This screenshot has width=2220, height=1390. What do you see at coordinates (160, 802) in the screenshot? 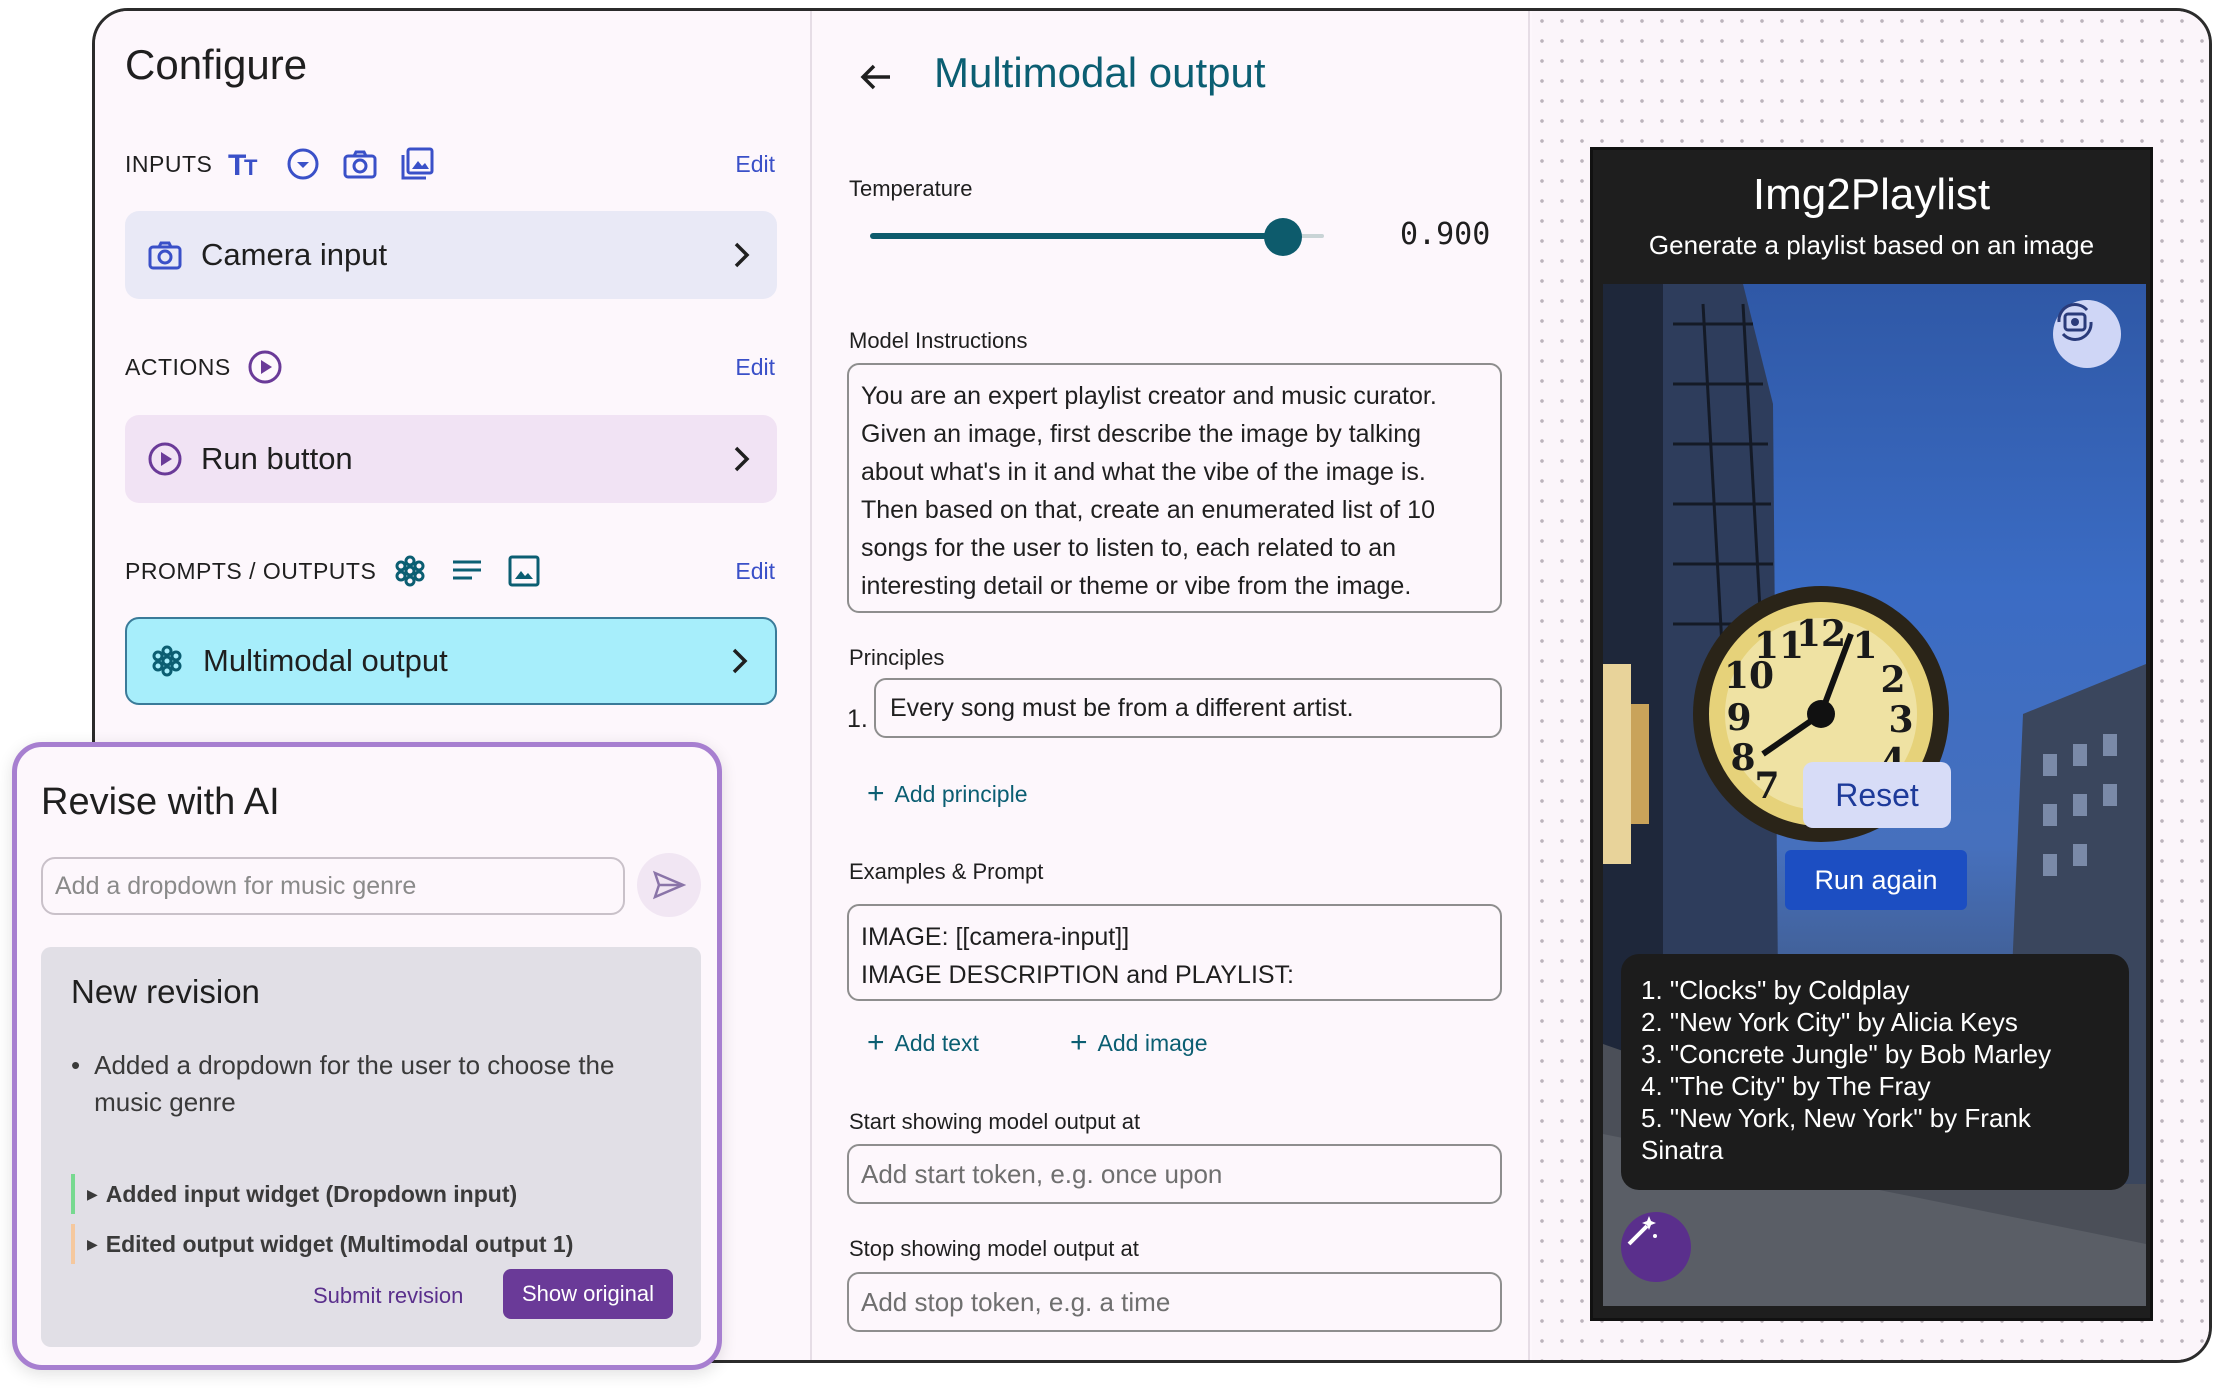
I see `revise-title: Revise with AI` at bounding box center [160, 802].